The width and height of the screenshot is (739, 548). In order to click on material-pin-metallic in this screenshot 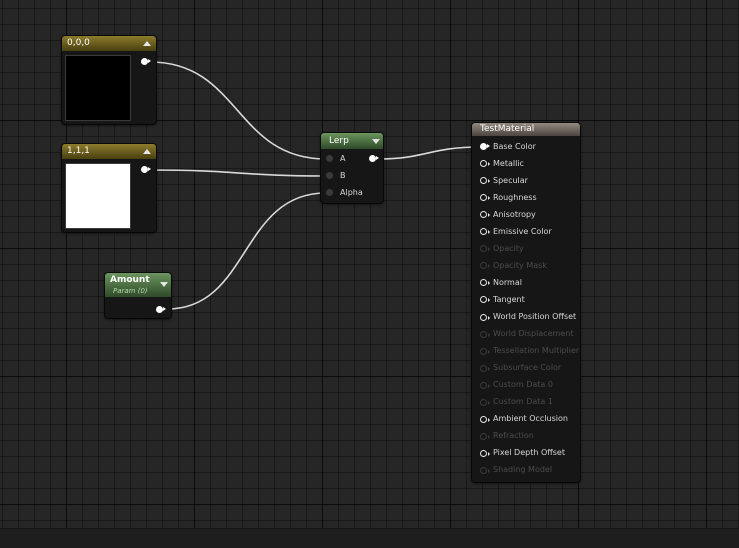, I will do `click(485, 164)`.